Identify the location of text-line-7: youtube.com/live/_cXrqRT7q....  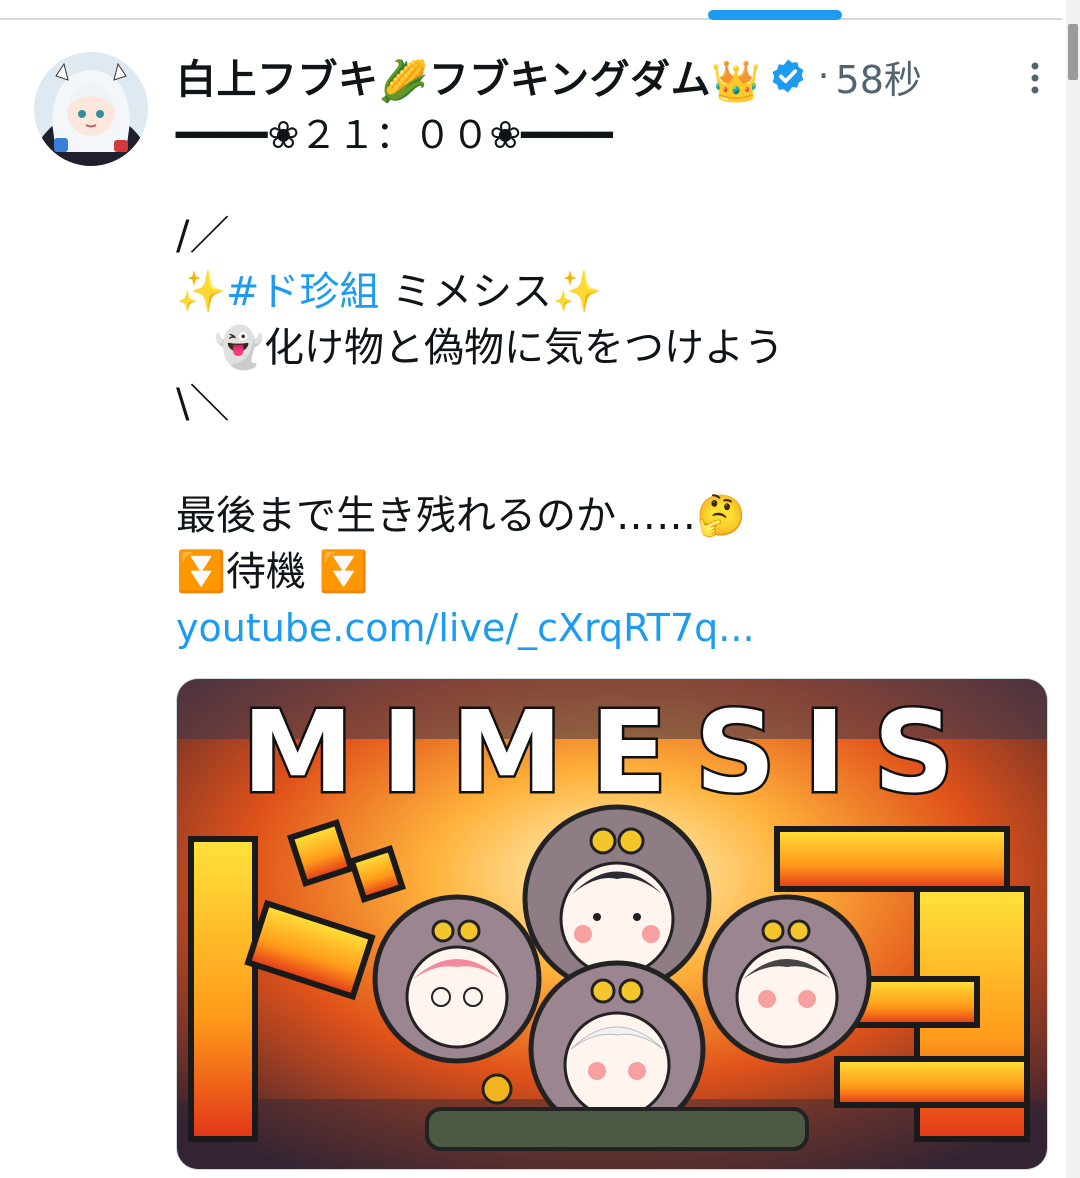
(606, 628).